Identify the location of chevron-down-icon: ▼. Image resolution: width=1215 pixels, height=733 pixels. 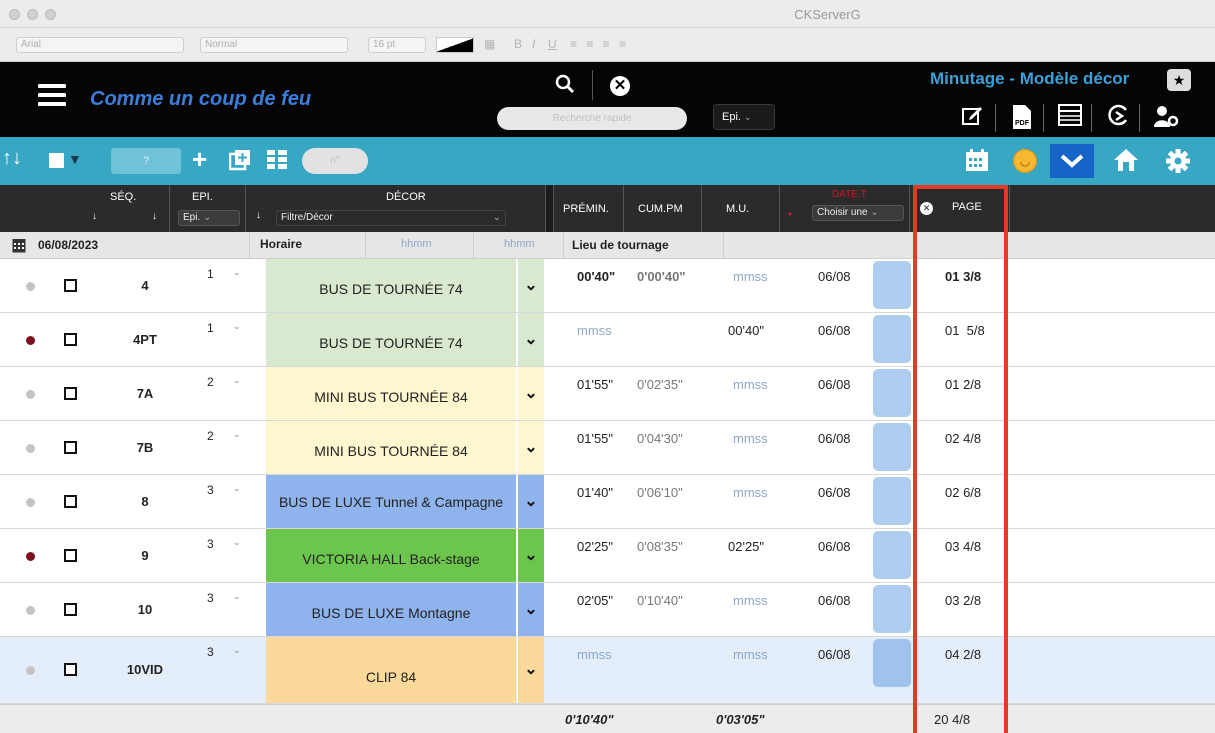
(75, 159).